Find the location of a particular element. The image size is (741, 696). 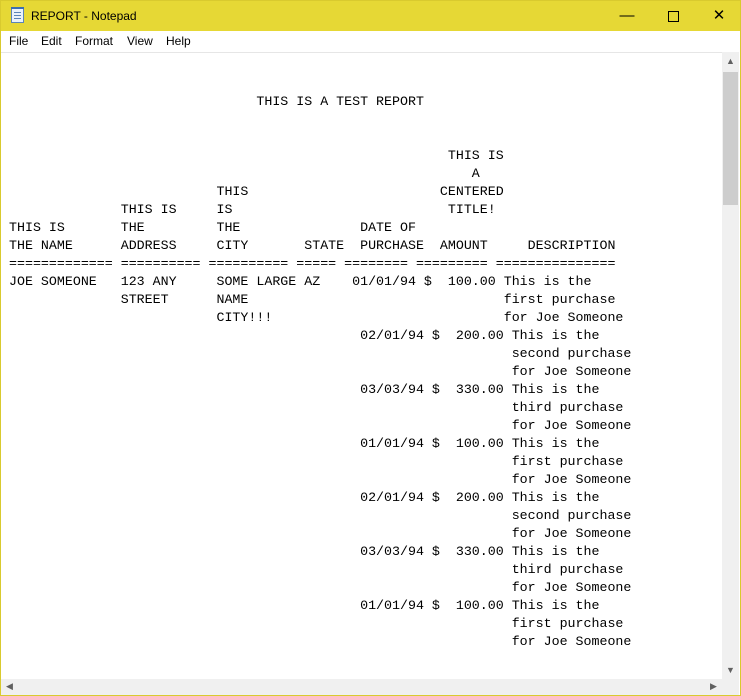

window-title: REPORT - Notepad is located at coordinates (84, 16).